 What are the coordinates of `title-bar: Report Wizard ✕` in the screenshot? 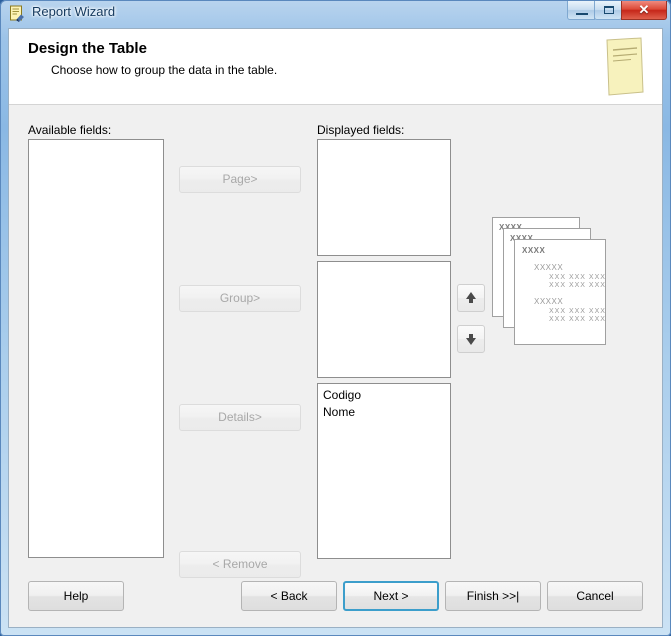 It's located at (335, 13).